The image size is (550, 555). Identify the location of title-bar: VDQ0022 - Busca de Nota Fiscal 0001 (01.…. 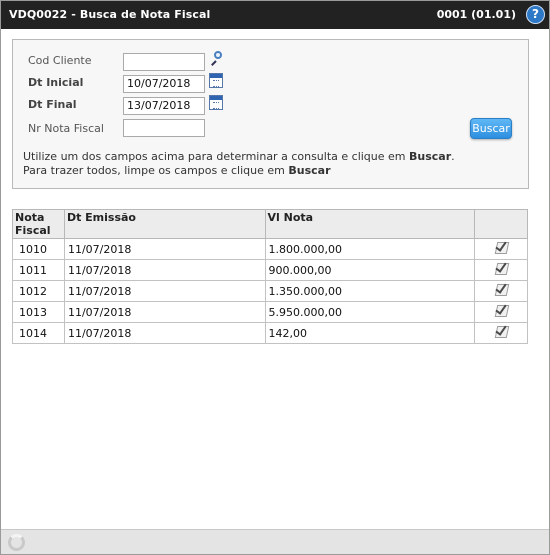
(275, 15).